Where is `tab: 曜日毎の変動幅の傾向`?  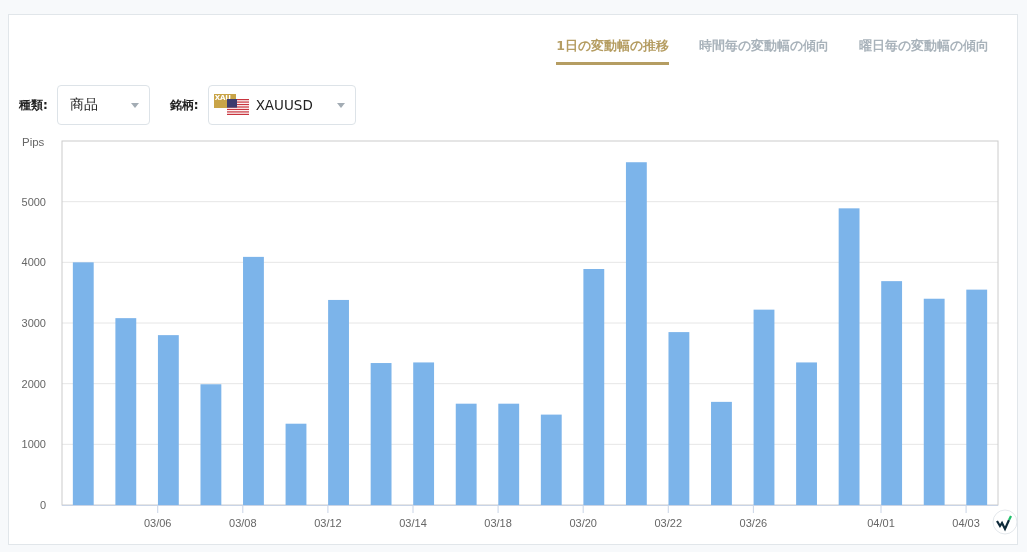
tab: 曜日毎の変動幅の傾向 is located at coordinates (924, 40).